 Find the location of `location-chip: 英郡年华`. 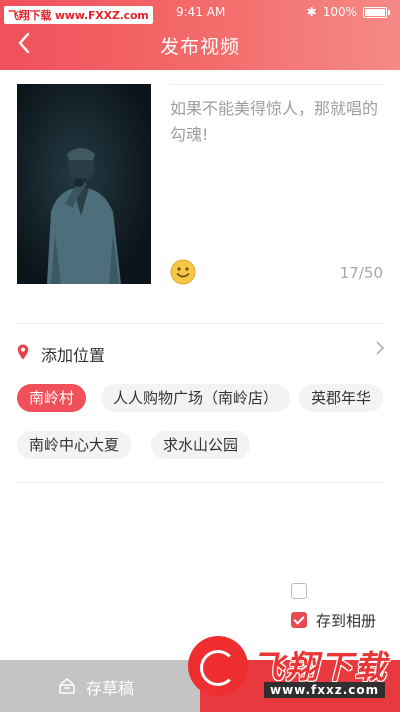

location-chip: 英郡年华 is located at coordinates (341, 398).